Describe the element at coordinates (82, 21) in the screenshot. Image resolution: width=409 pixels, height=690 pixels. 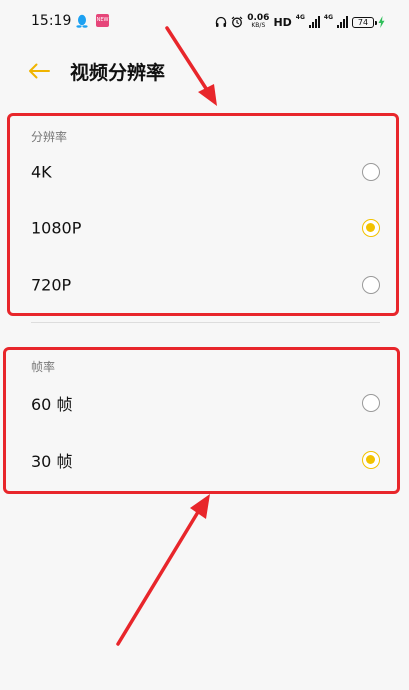
I see `qq-icon` at that location.